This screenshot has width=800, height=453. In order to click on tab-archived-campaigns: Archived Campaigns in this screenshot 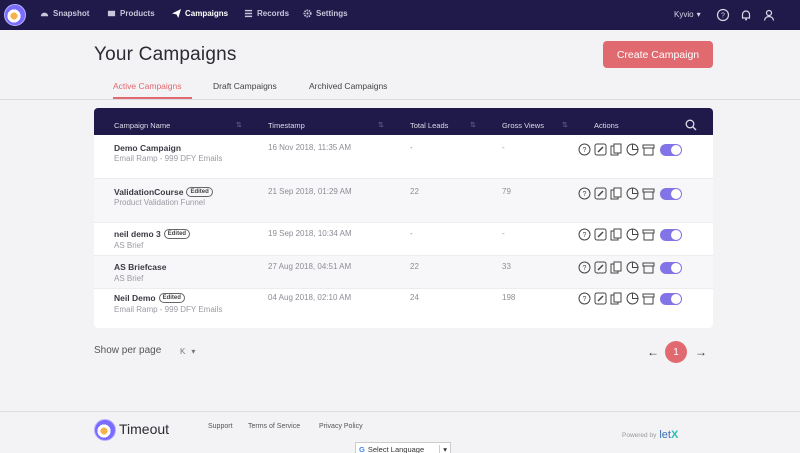, I will do `click(348, 86)`.